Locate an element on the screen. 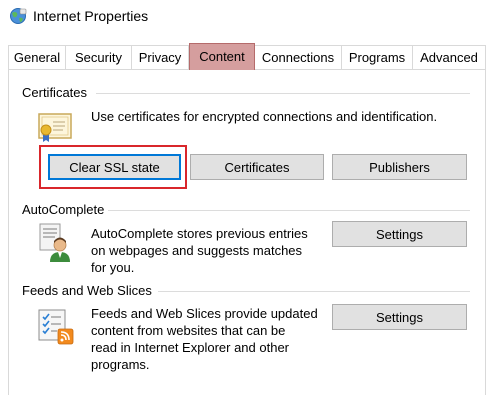 This screenshot has height=395, width=496. tab-security: Security is located at coordinates (98, 57).